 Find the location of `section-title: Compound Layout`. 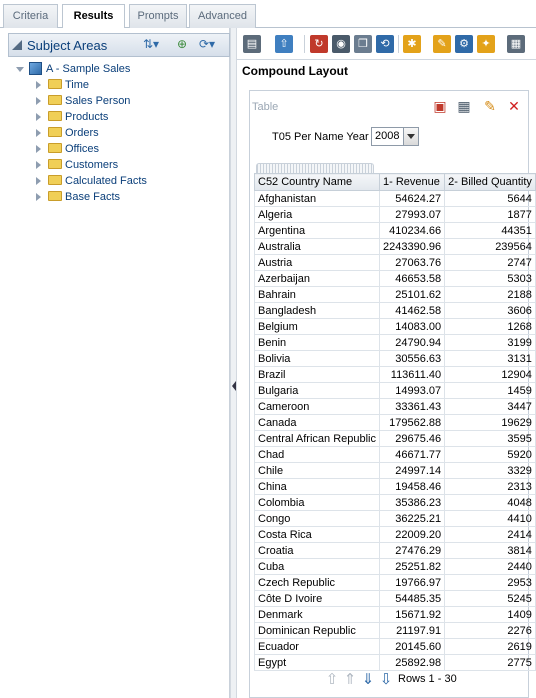

section-title: Compound Layout is located at coordinates (295, 71).